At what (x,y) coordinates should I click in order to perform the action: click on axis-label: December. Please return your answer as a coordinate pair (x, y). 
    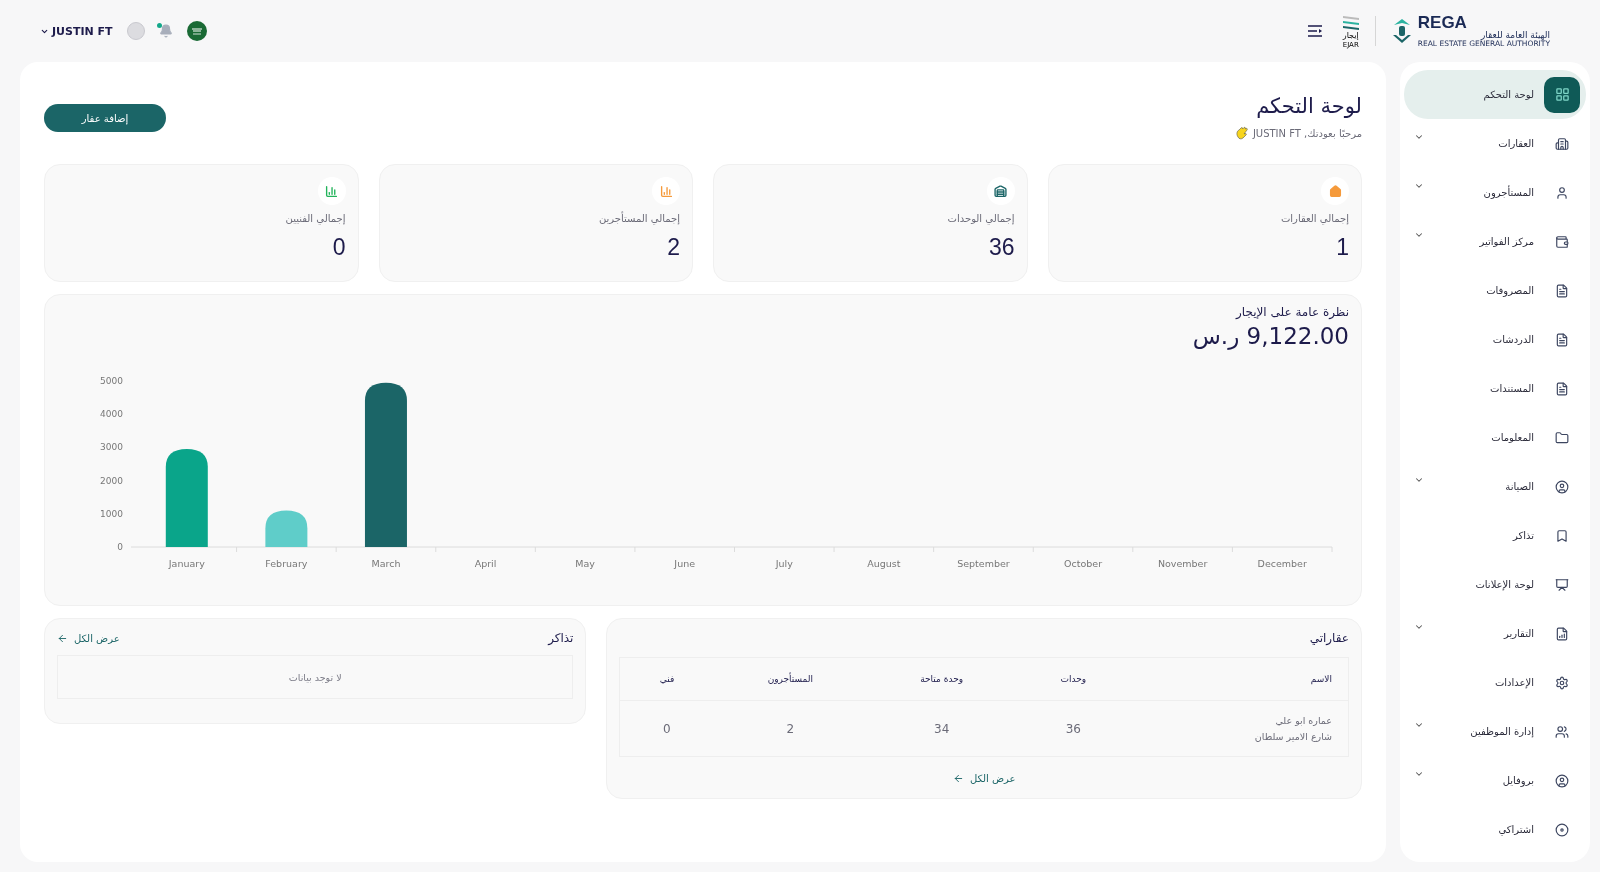
    Looking at the image, I should click on (1282, 563).